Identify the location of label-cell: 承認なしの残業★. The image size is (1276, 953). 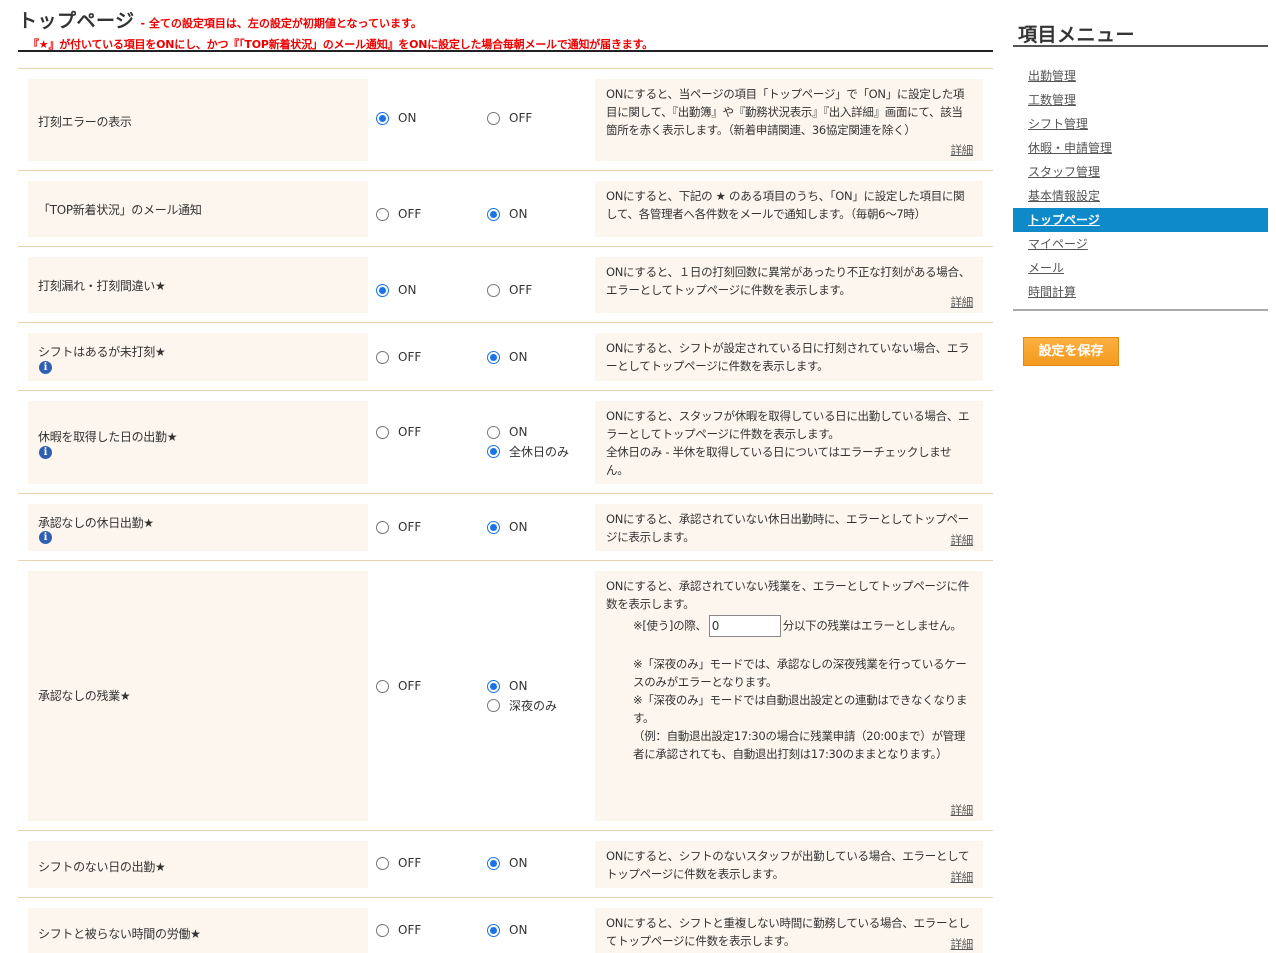
(198, 696).